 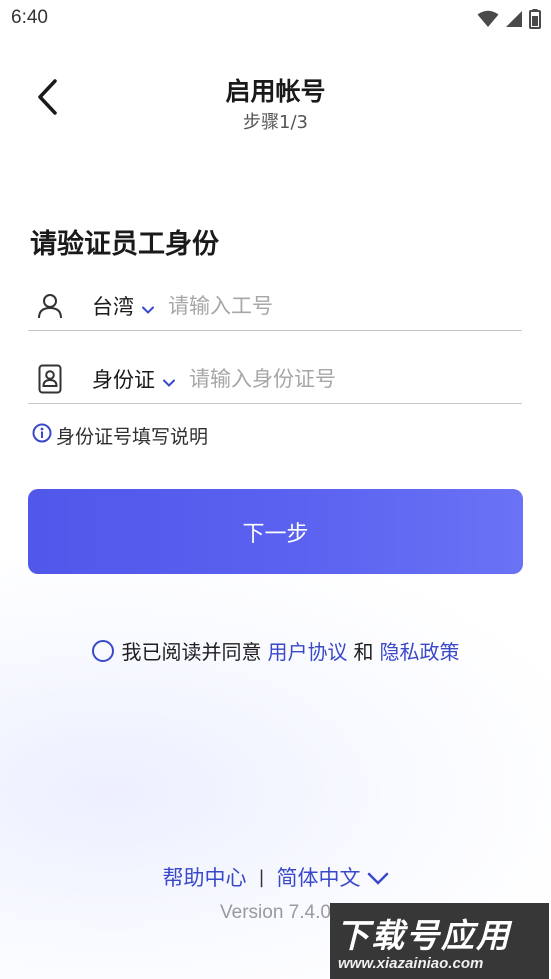 What do you see at coordinates (275, 19) in the screenshot?
I see `status-bar: 6:40` at bounding box center [275, 19].